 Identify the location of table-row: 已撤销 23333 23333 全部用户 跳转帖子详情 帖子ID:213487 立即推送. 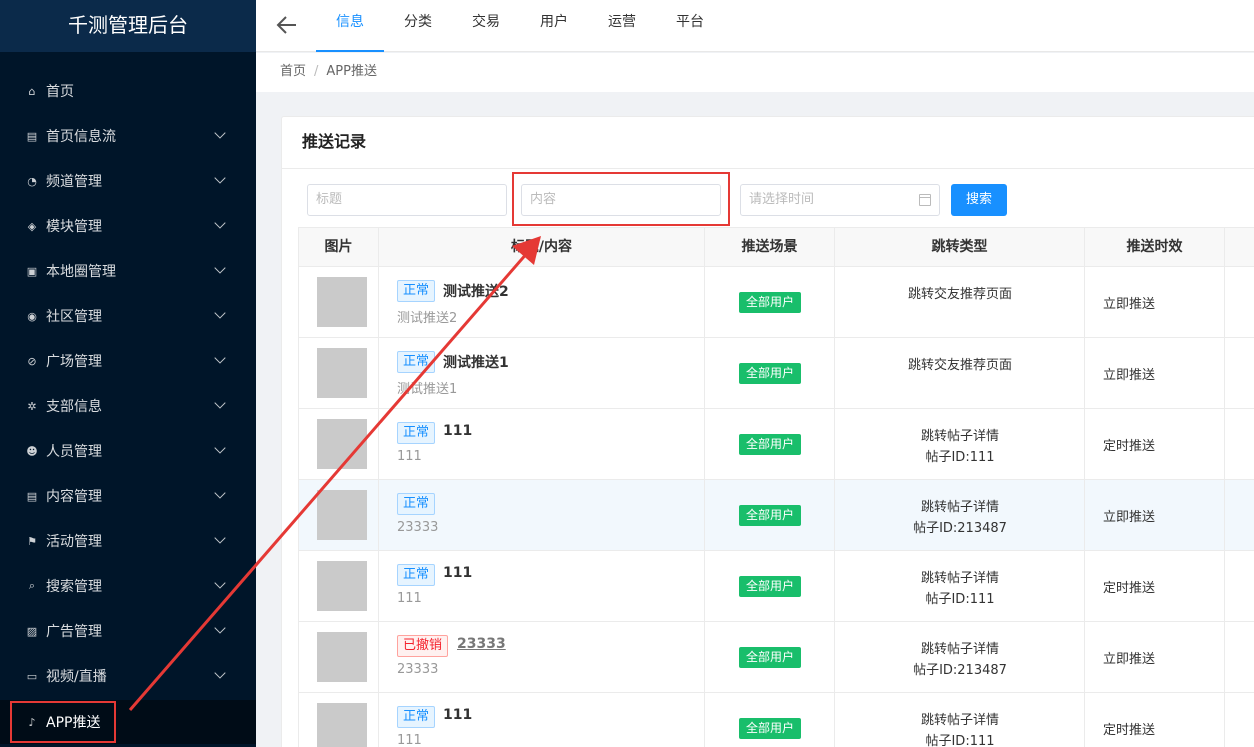
(776, 657).